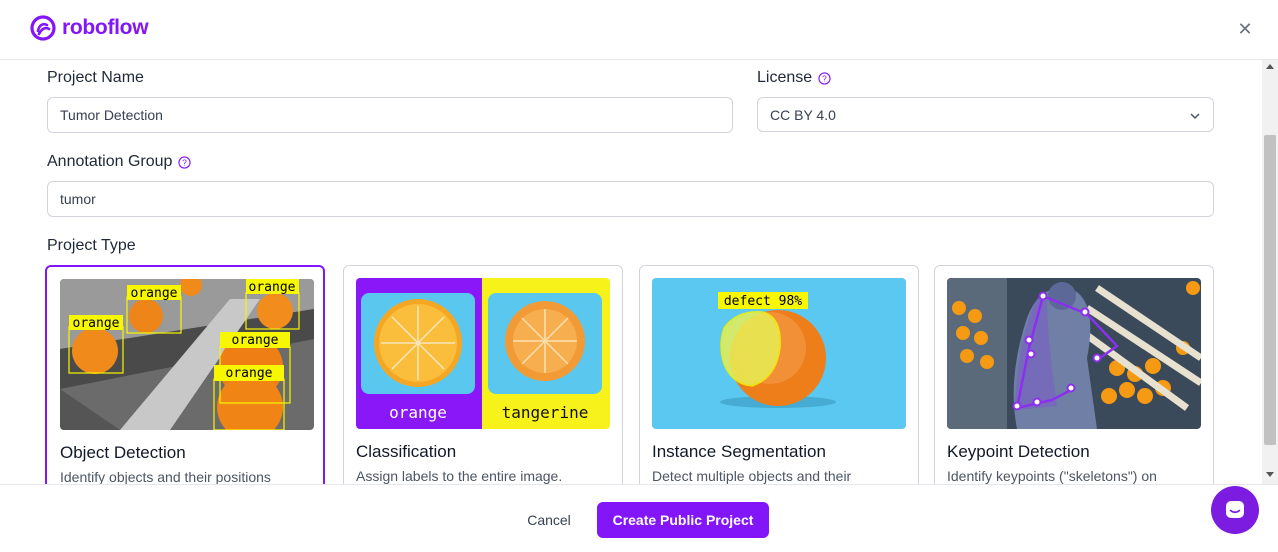  I want to click on project-name-label-text: Project Name, so click(95, 77).